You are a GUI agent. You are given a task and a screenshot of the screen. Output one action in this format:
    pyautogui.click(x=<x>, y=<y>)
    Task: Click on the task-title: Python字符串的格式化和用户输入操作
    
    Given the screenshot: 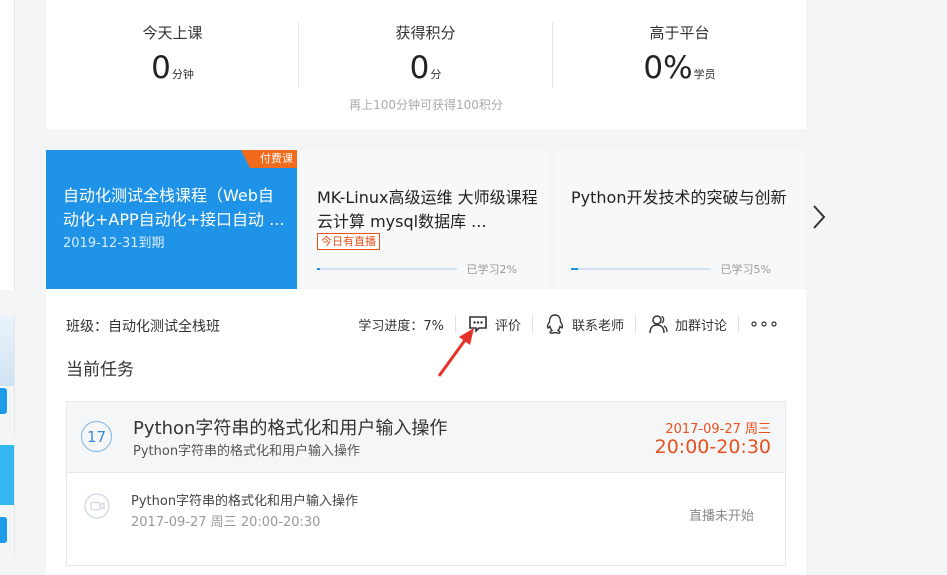 What is the action you would take?
    pyautogui.click(x=290, y=428)
    